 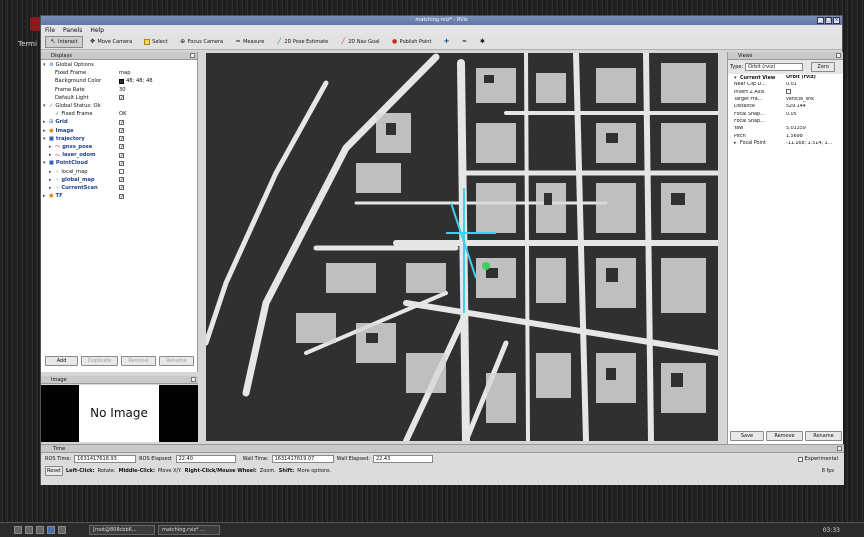 I want to click on display-row: Default Light ✓, so click(x=119, y=98).